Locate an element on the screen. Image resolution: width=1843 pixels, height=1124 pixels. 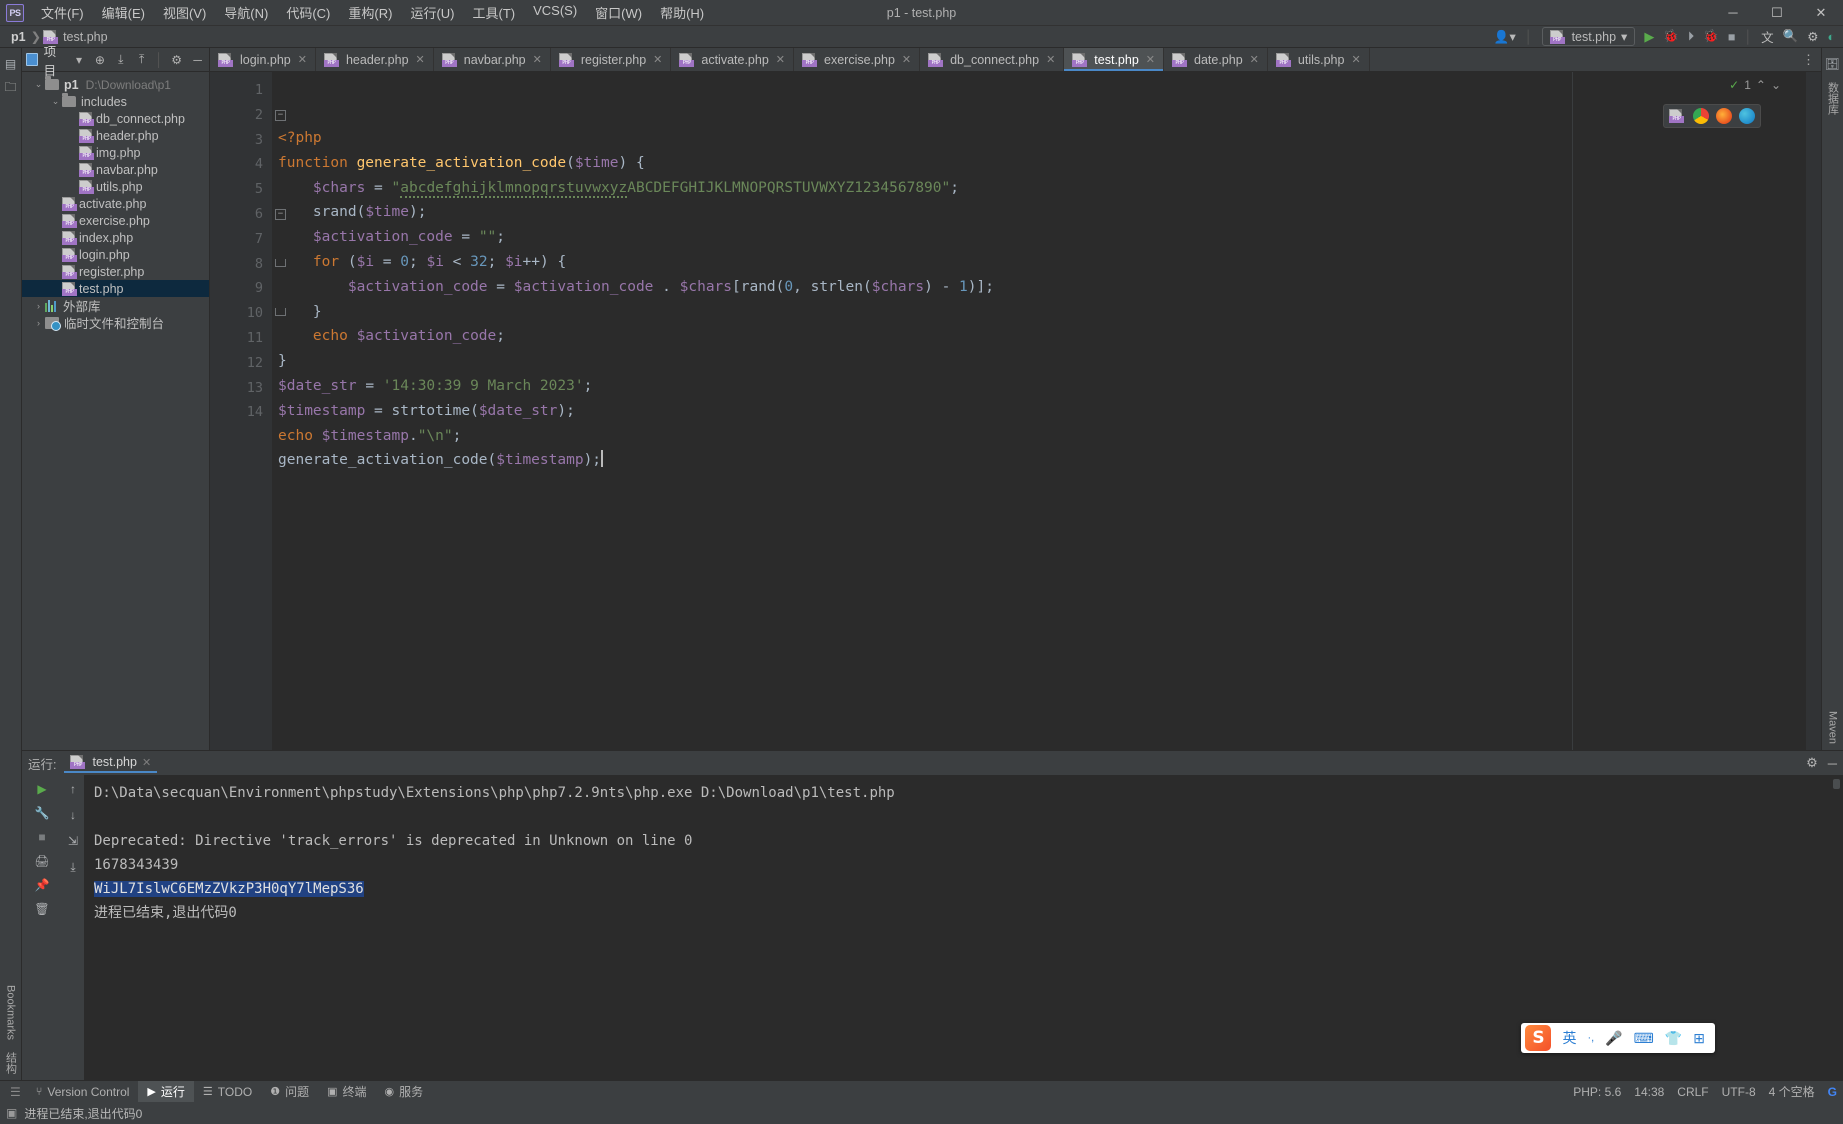
rerun-icon: ▶ is located at coordinates (42, 789).